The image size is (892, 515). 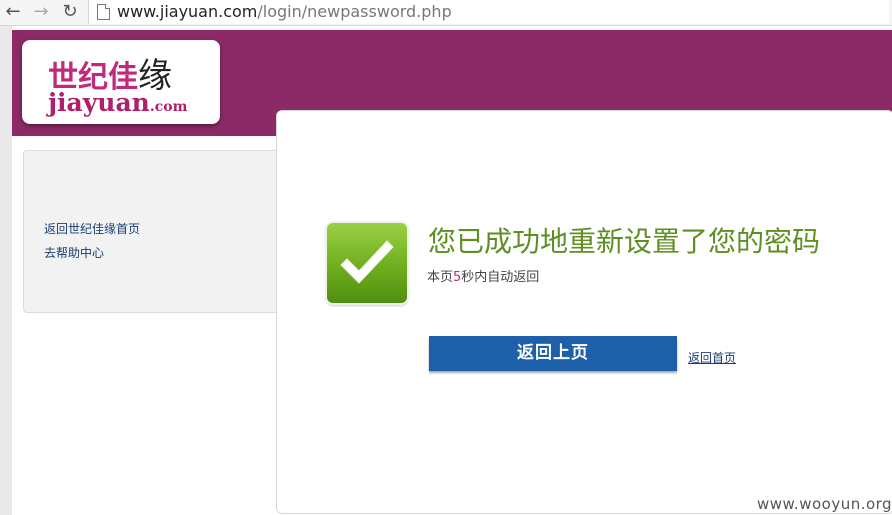 I want to click on sidebar-panel: 返回世纪佳缘首页 去帮助中心, so click(x=159, y=231).